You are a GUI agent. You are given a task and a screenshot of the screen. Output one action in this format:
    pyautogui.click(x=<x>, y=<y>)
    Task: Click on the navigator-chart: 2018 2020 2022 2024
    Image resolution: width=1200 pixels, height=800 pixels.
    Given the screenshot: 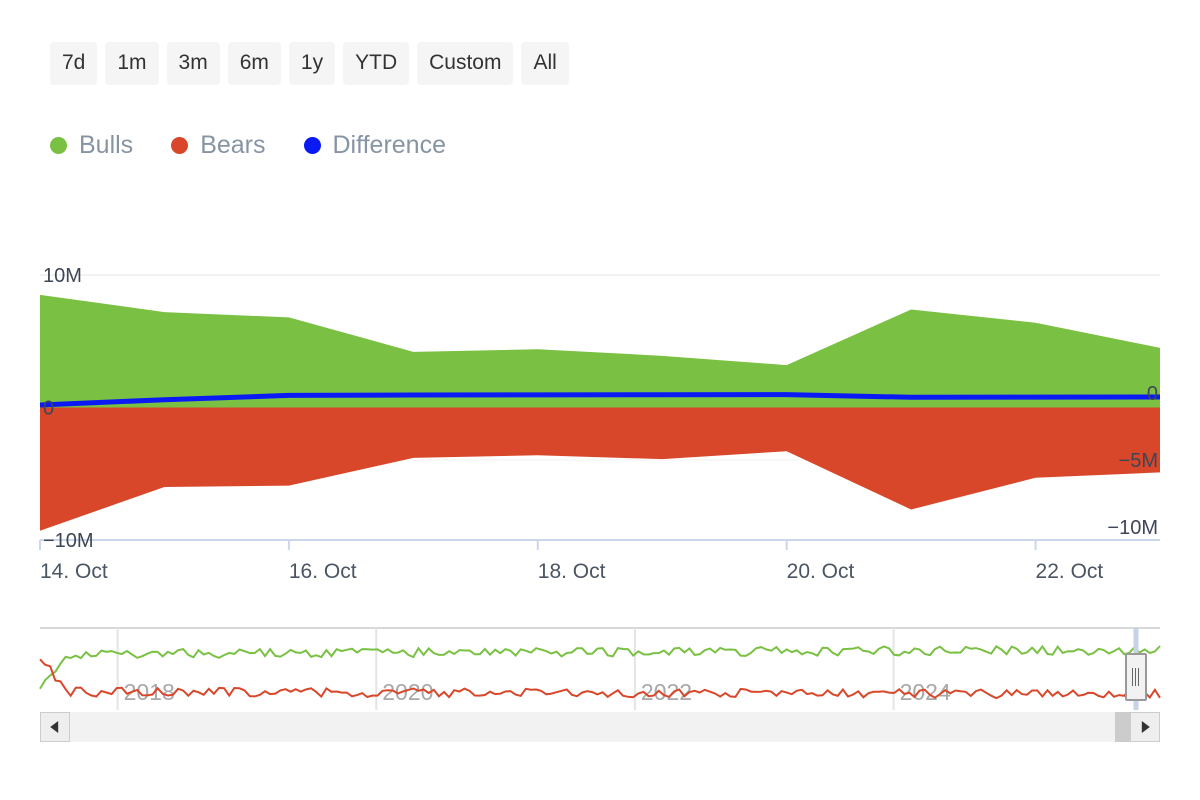 What is the action you would take?
    pyautogui.click(x=600, y=668)
    